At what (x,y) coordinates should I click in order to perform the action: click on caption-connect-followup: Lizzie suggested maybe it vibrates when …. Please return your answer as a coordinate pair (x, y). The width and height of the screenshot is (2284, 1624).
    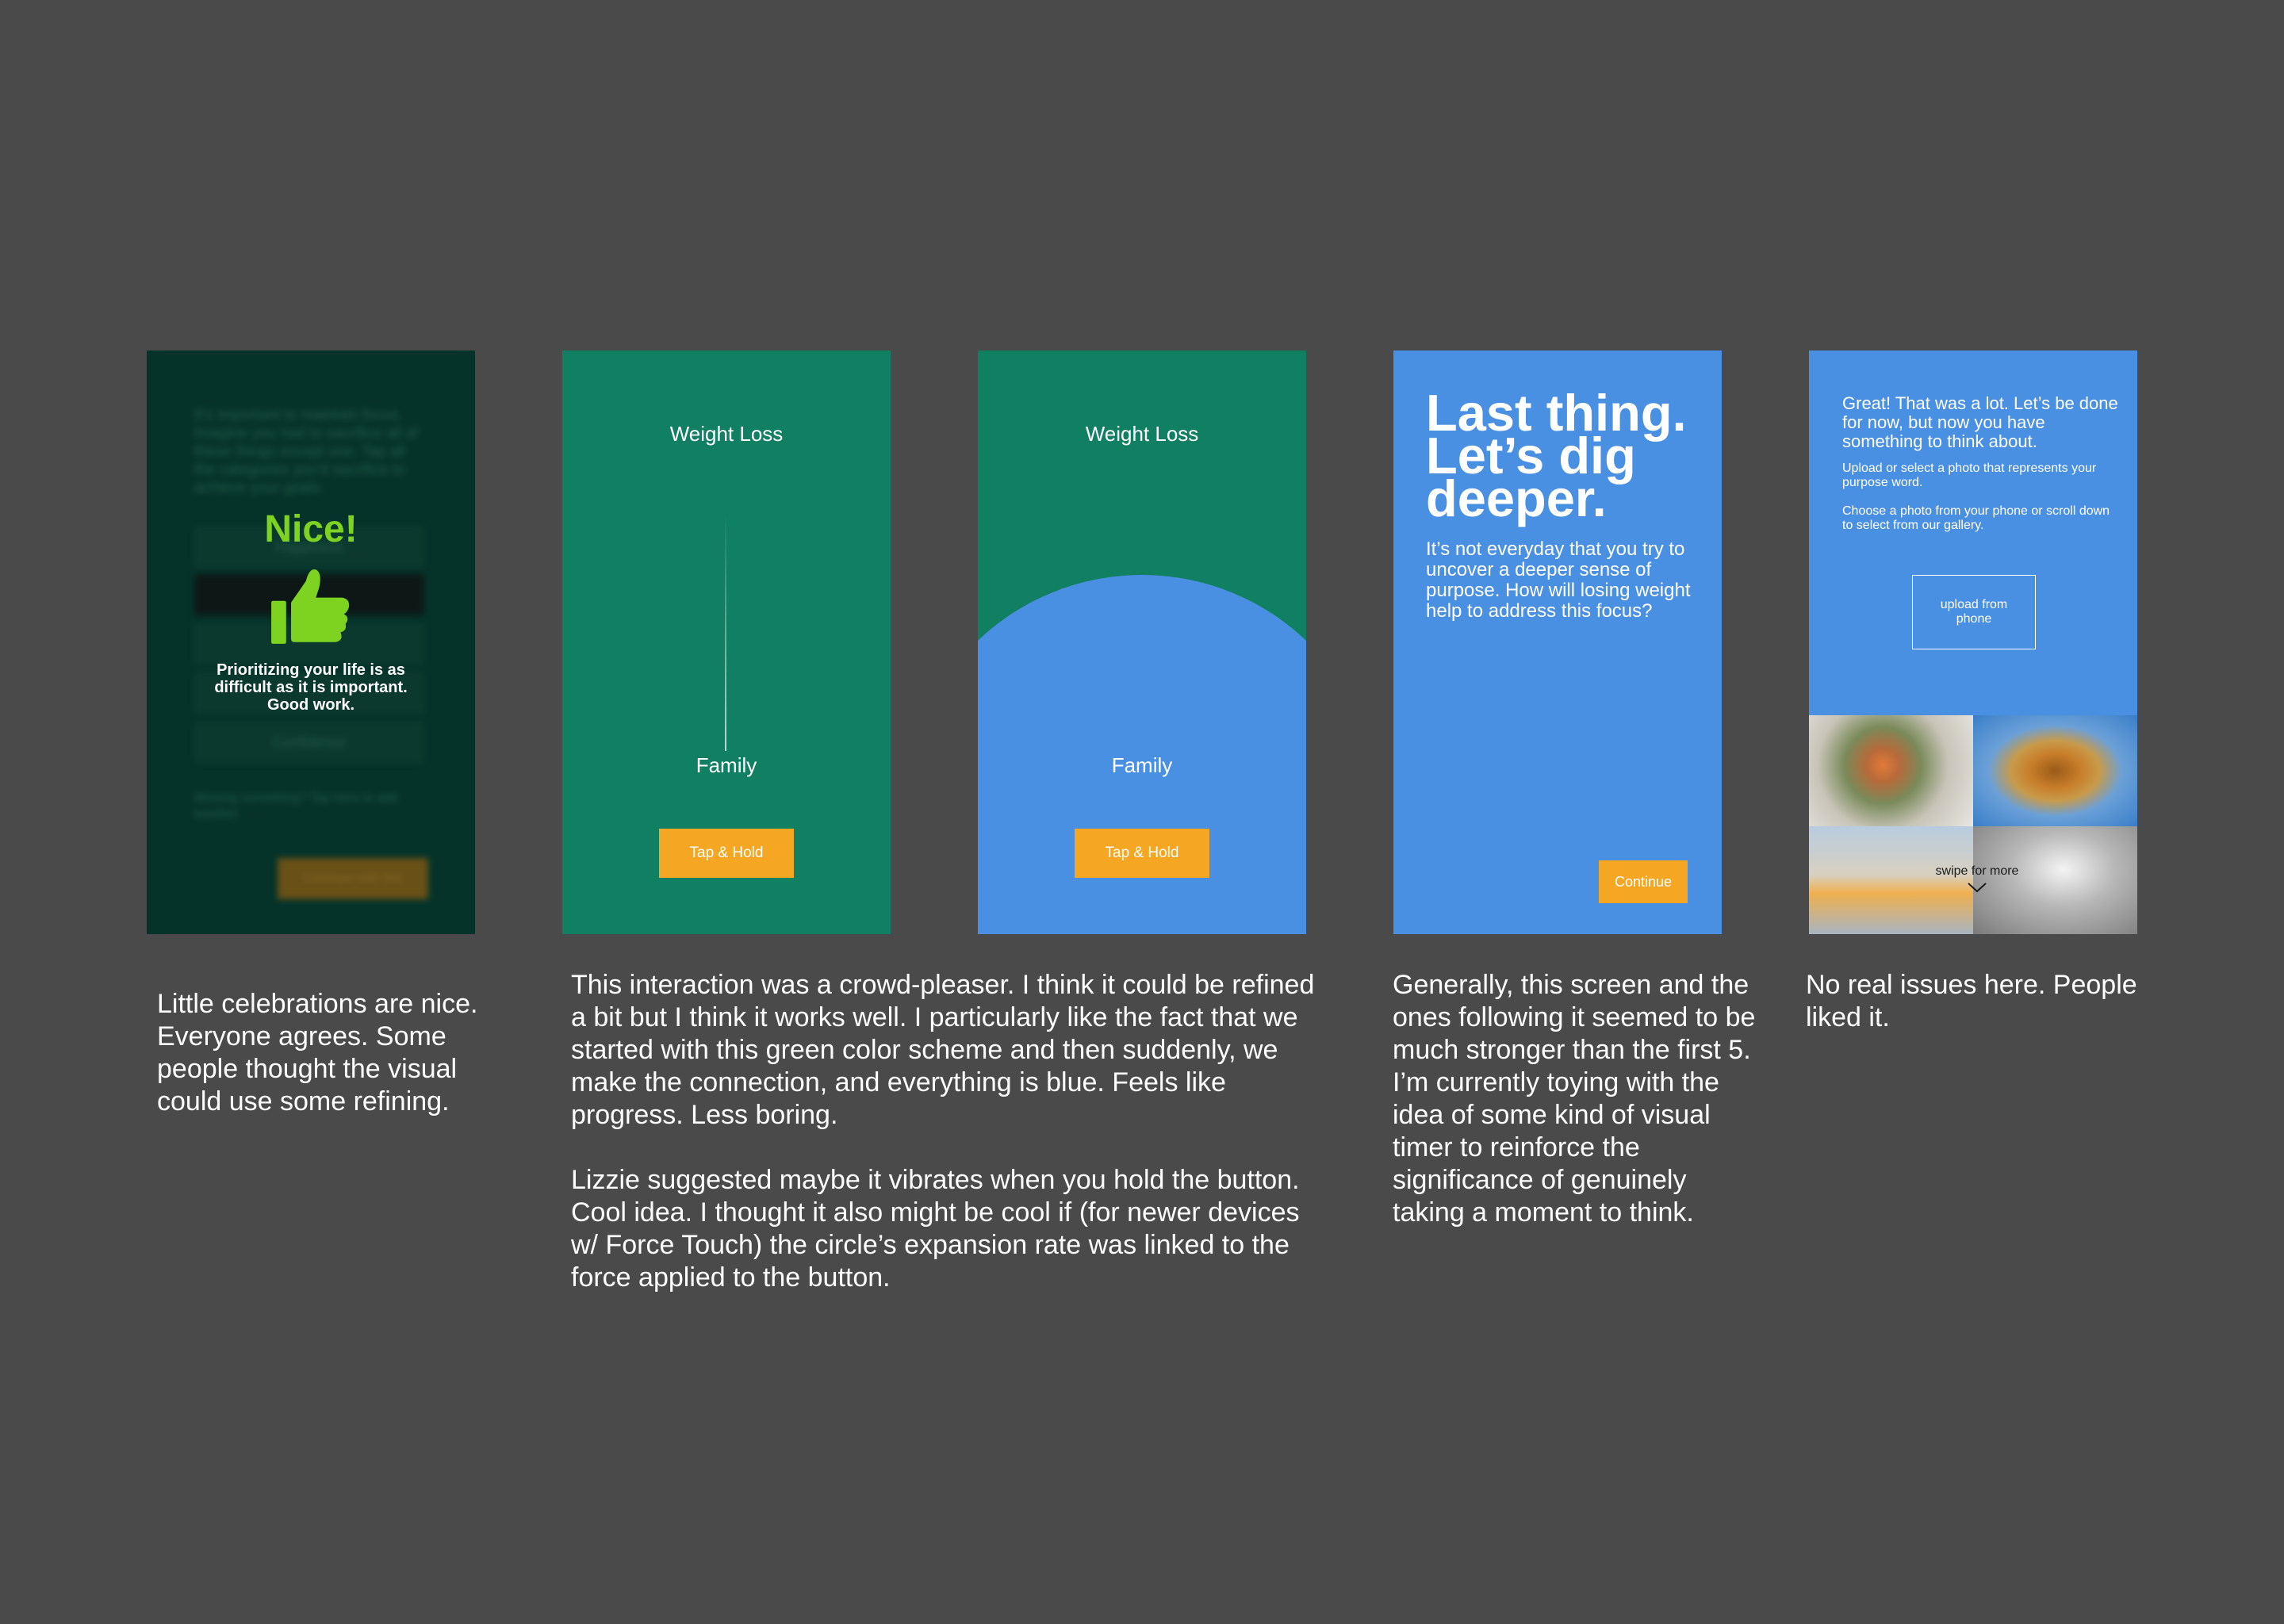
    Looking at the image, I should click on (935, 1229).